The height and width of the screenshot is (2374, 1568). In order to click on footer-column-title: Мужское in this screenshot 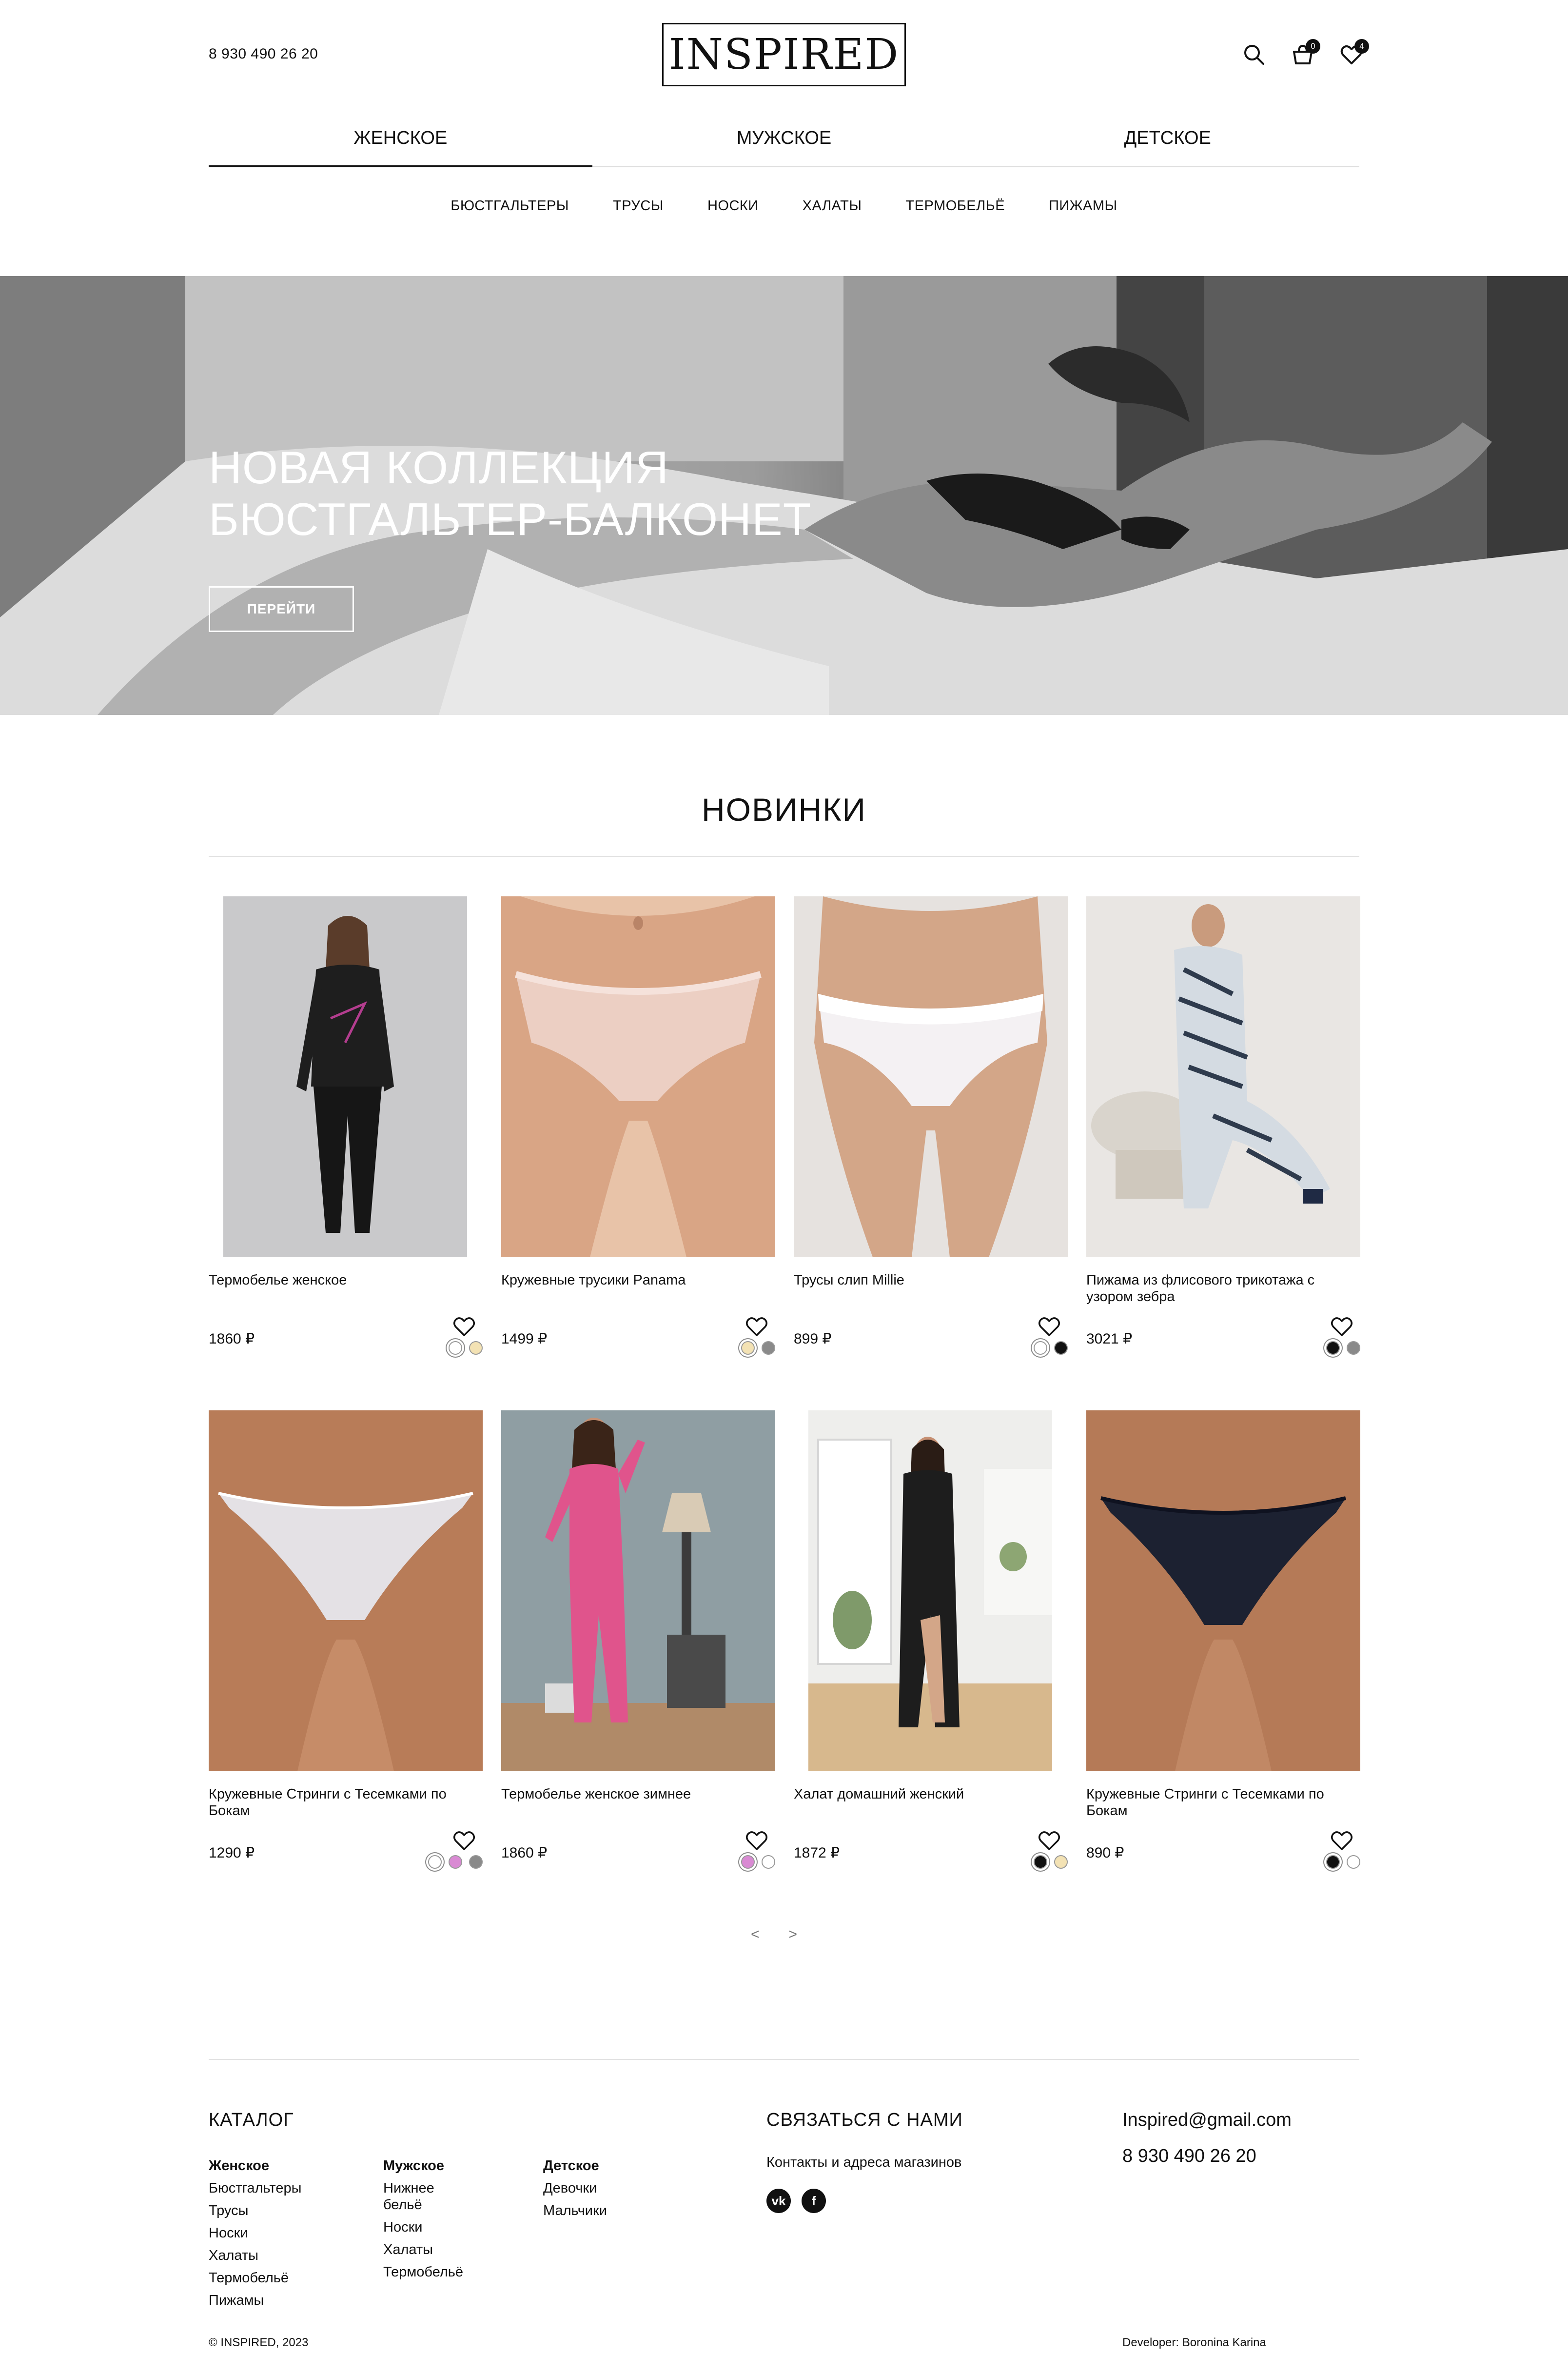, I will do `click(419, 2166)`.